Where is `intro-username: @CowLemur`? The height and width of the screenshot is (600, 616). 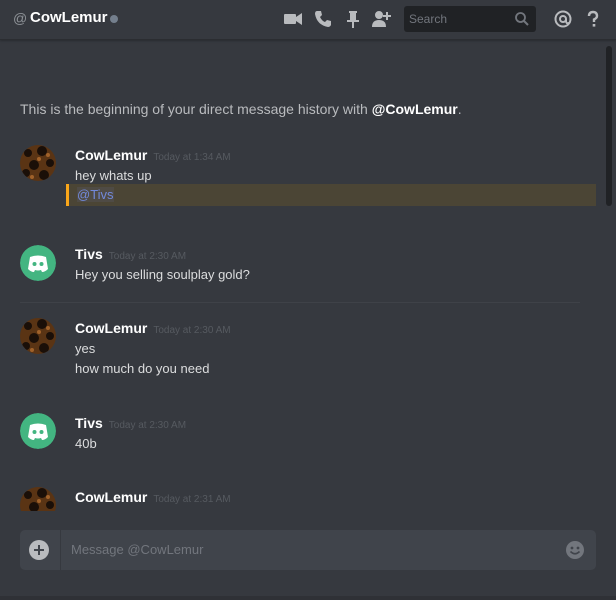
intro-username: @CowLemur is located at coordinates (414, 109).